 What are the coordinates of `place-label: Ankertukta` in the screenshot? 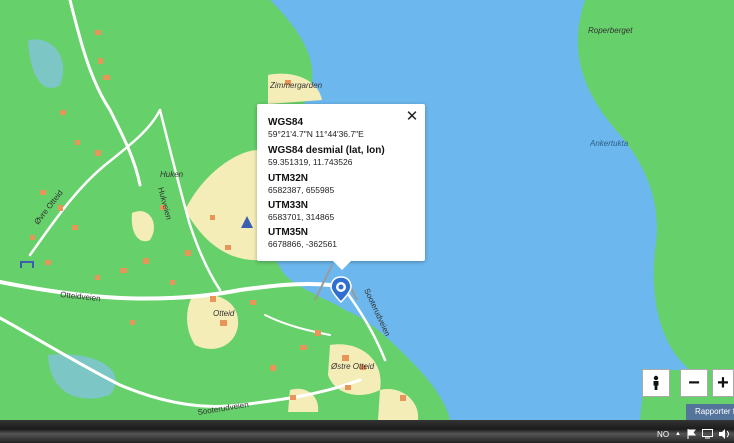 It's located at (609, 143).